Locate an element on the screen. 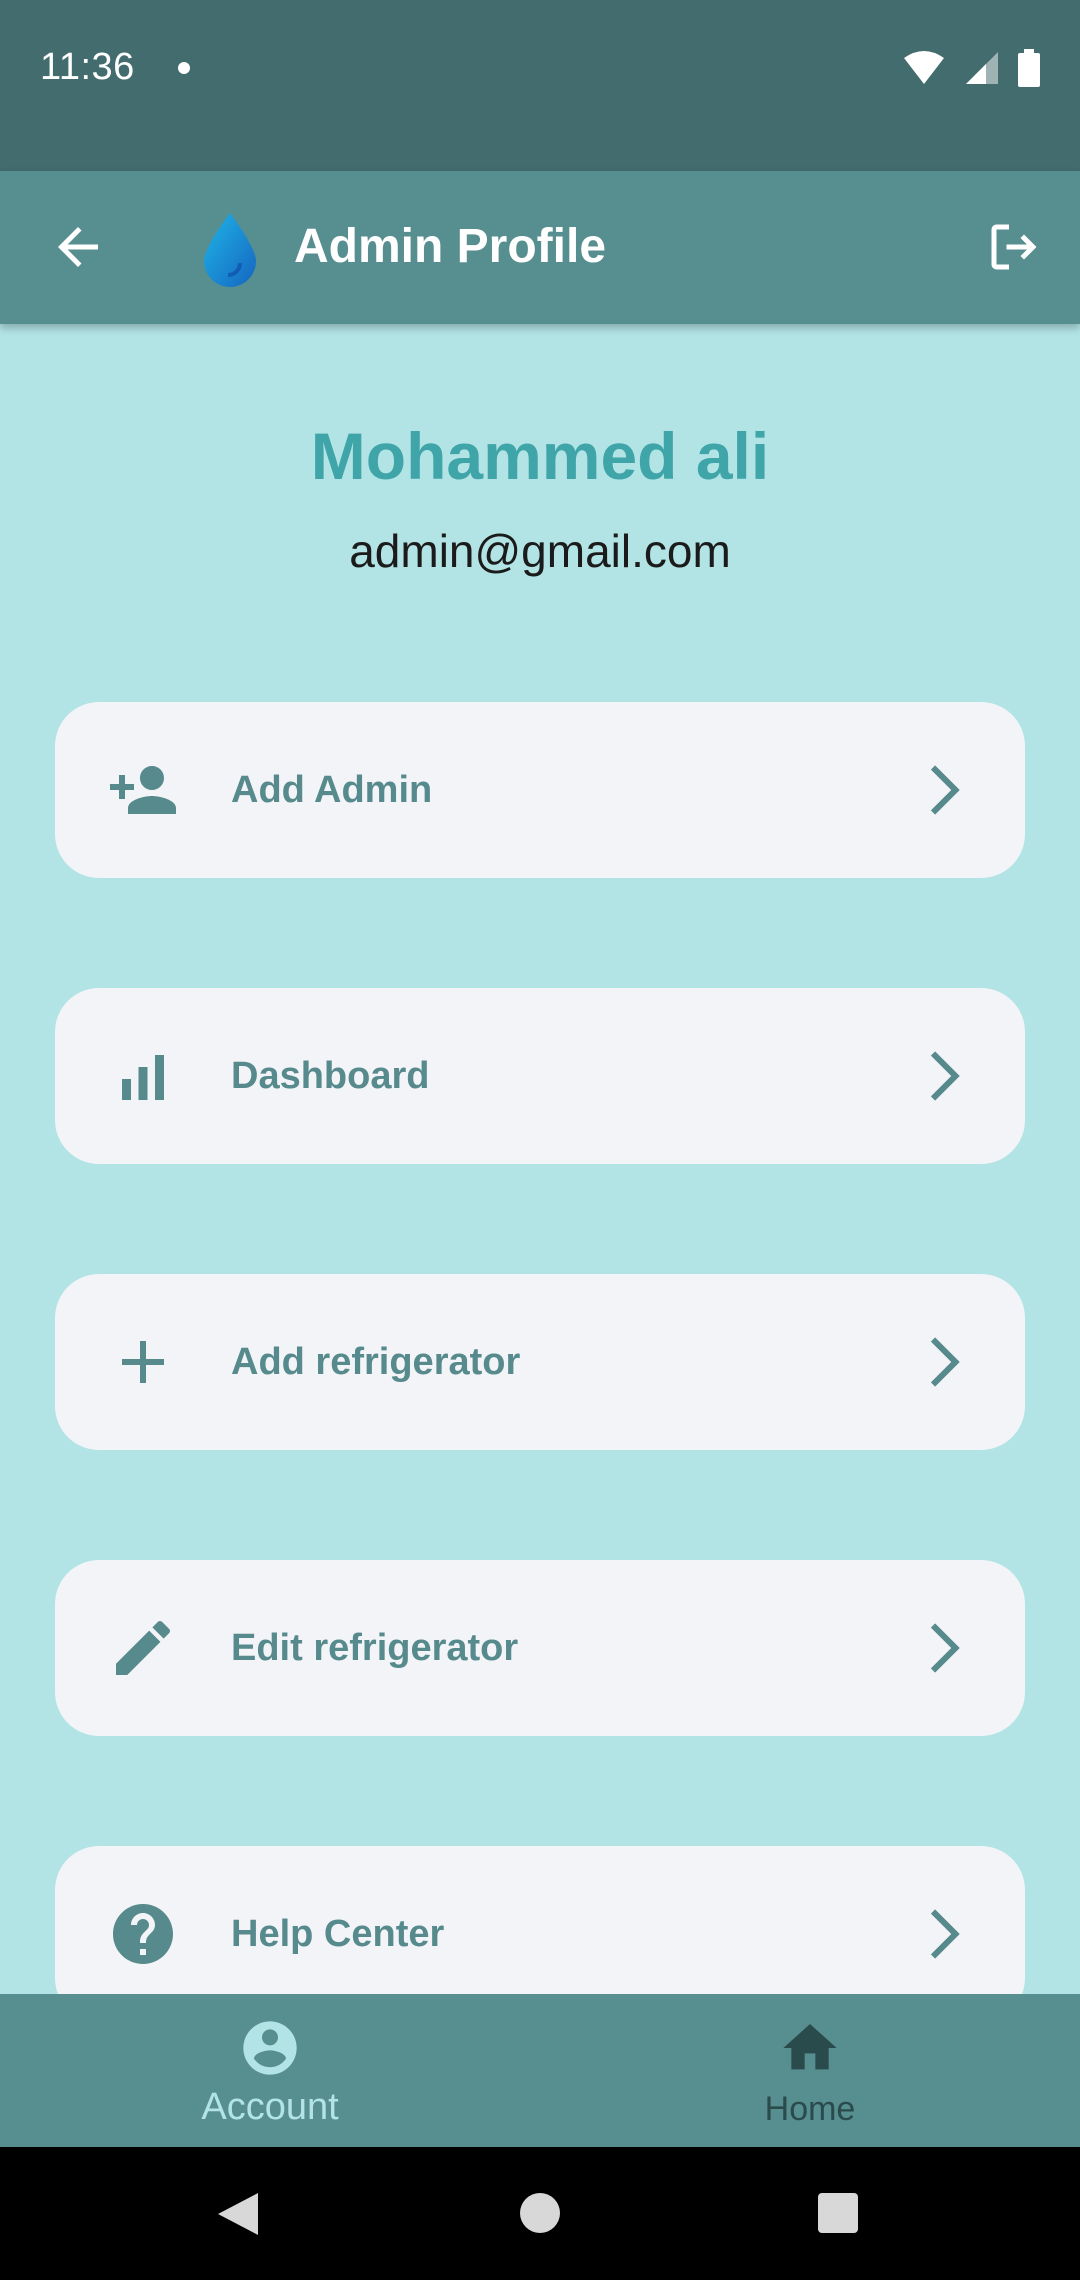  nav-label-account: Account is located at coordinates (270, 2107).